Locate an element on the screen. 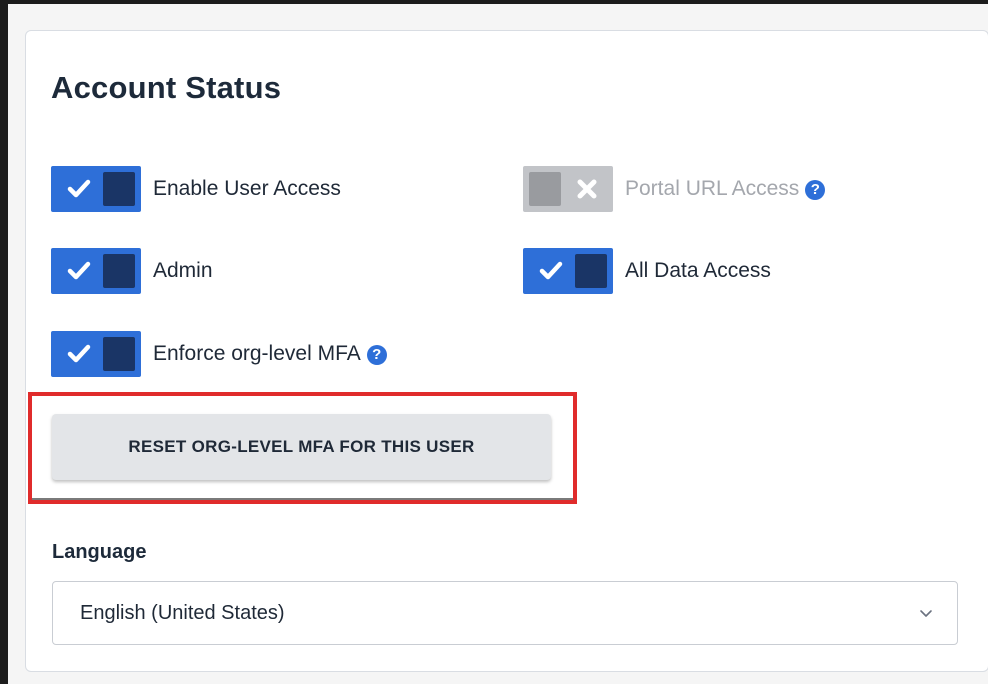 The width and height of the screenshot is (988, 684). portal-url-access-text: Portal URL Access is located at coordinates (712, 188).